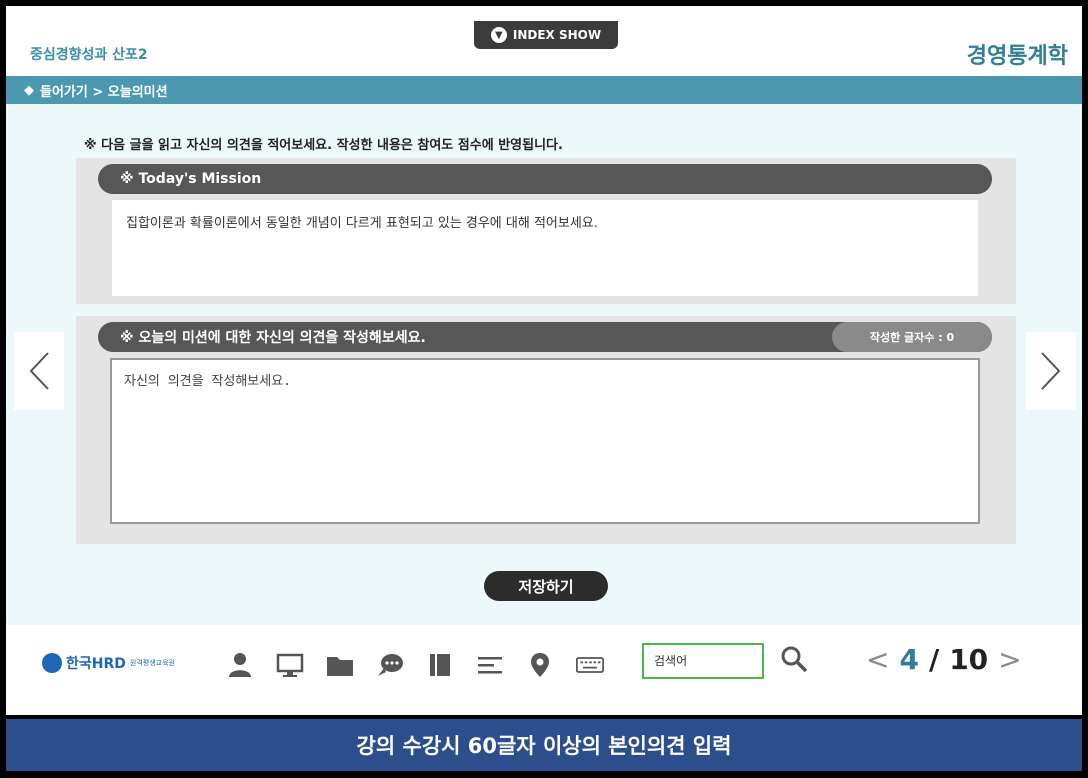  I want to click on opinion-header: ※ 오늘의 미션에 대한 자신의 의견을 작성해보세요. 작성한 글자수 : 0, so click(545, 337).